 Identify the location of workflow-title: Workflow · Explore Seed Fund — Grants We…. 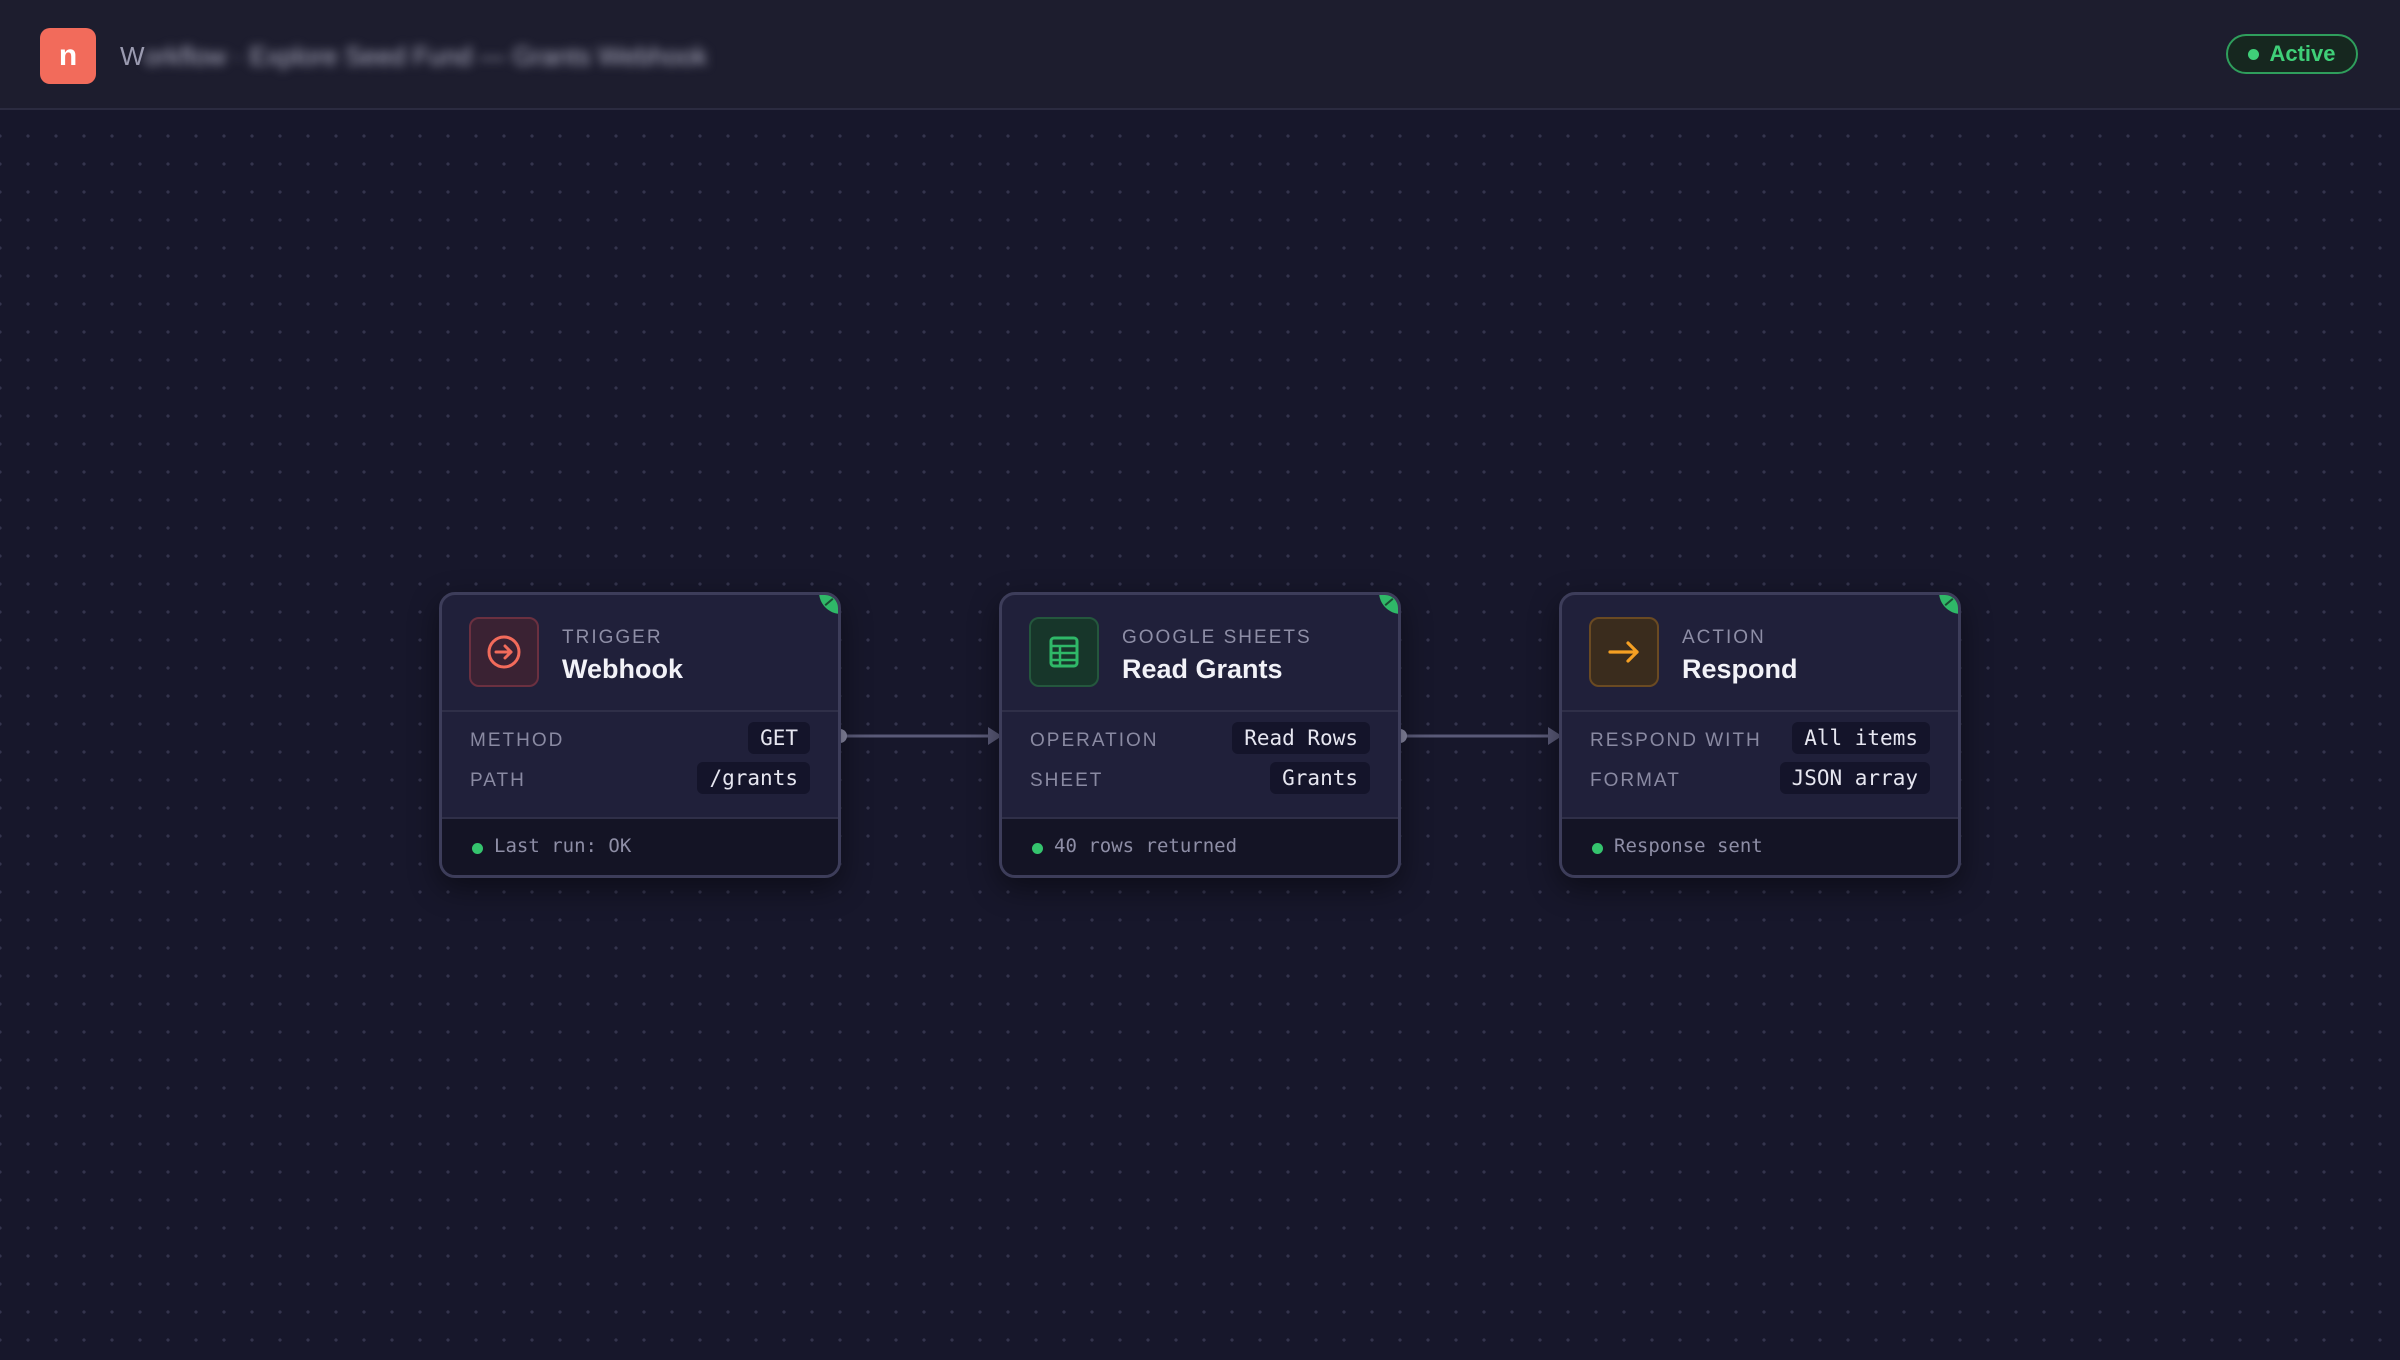
(413, 56).